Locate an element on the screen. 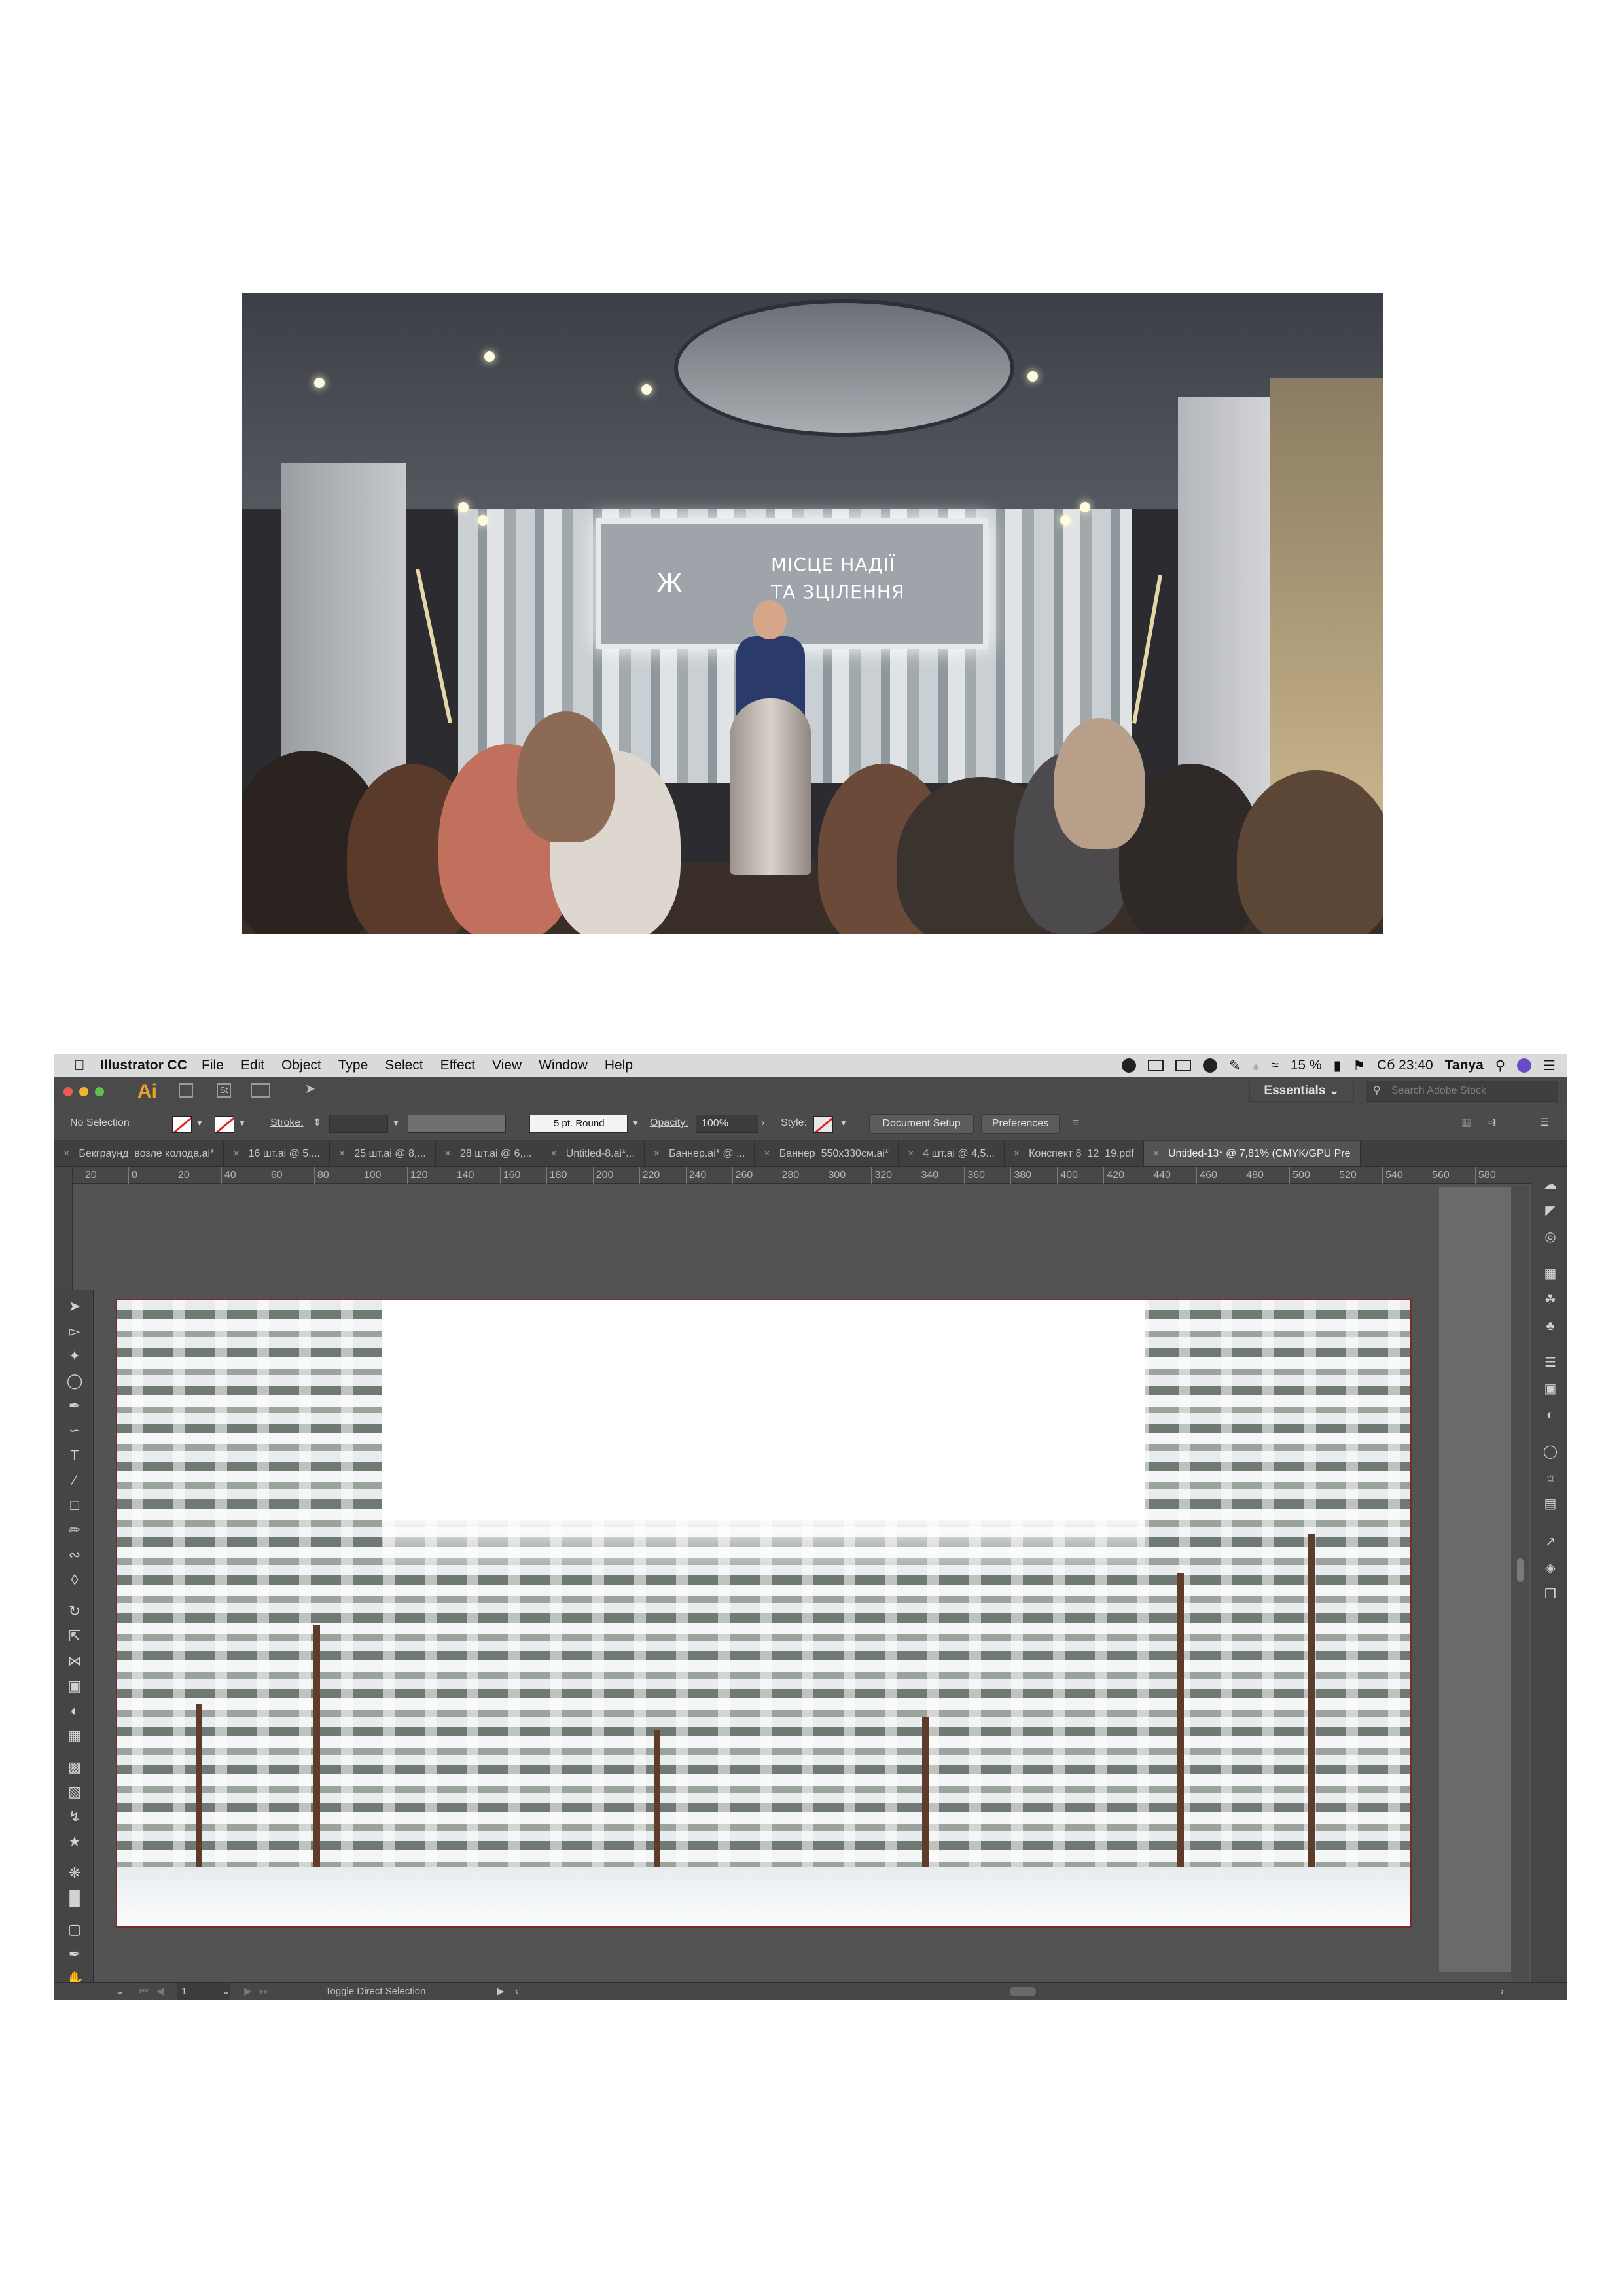  rotate-tool-icon: ↻ is located at coordinates (74, 1611).